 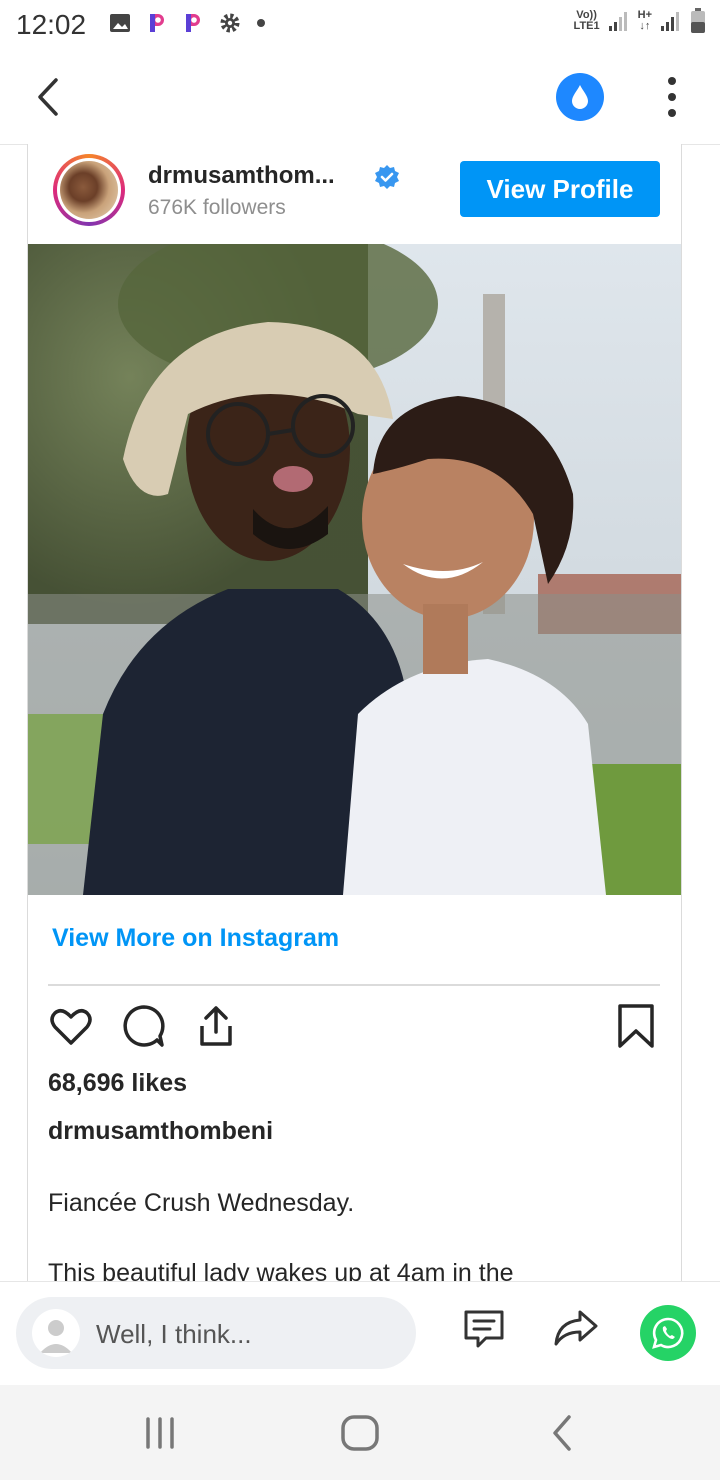 What do you see at coordinates (387, 177) in the screenshot?
I see `verified-badge-icon` at bounding box center [387, 177].